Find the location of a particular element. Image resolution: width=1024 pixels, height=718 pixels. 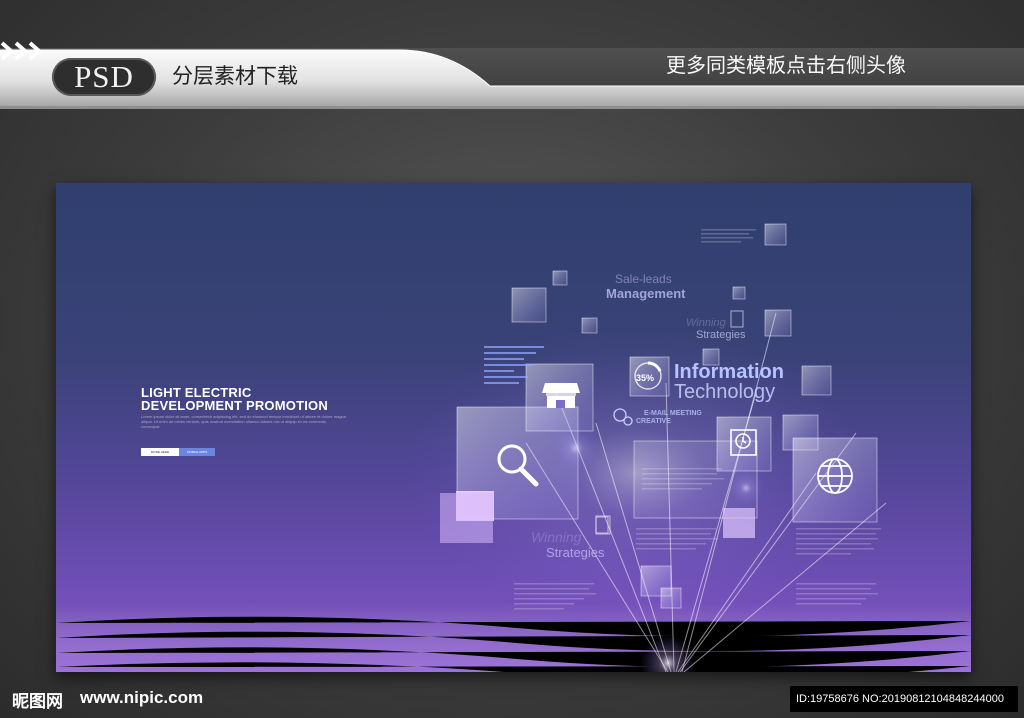

headline-line2: DEVELOPMENT PROMOTION is located at coordinates (234, 405).